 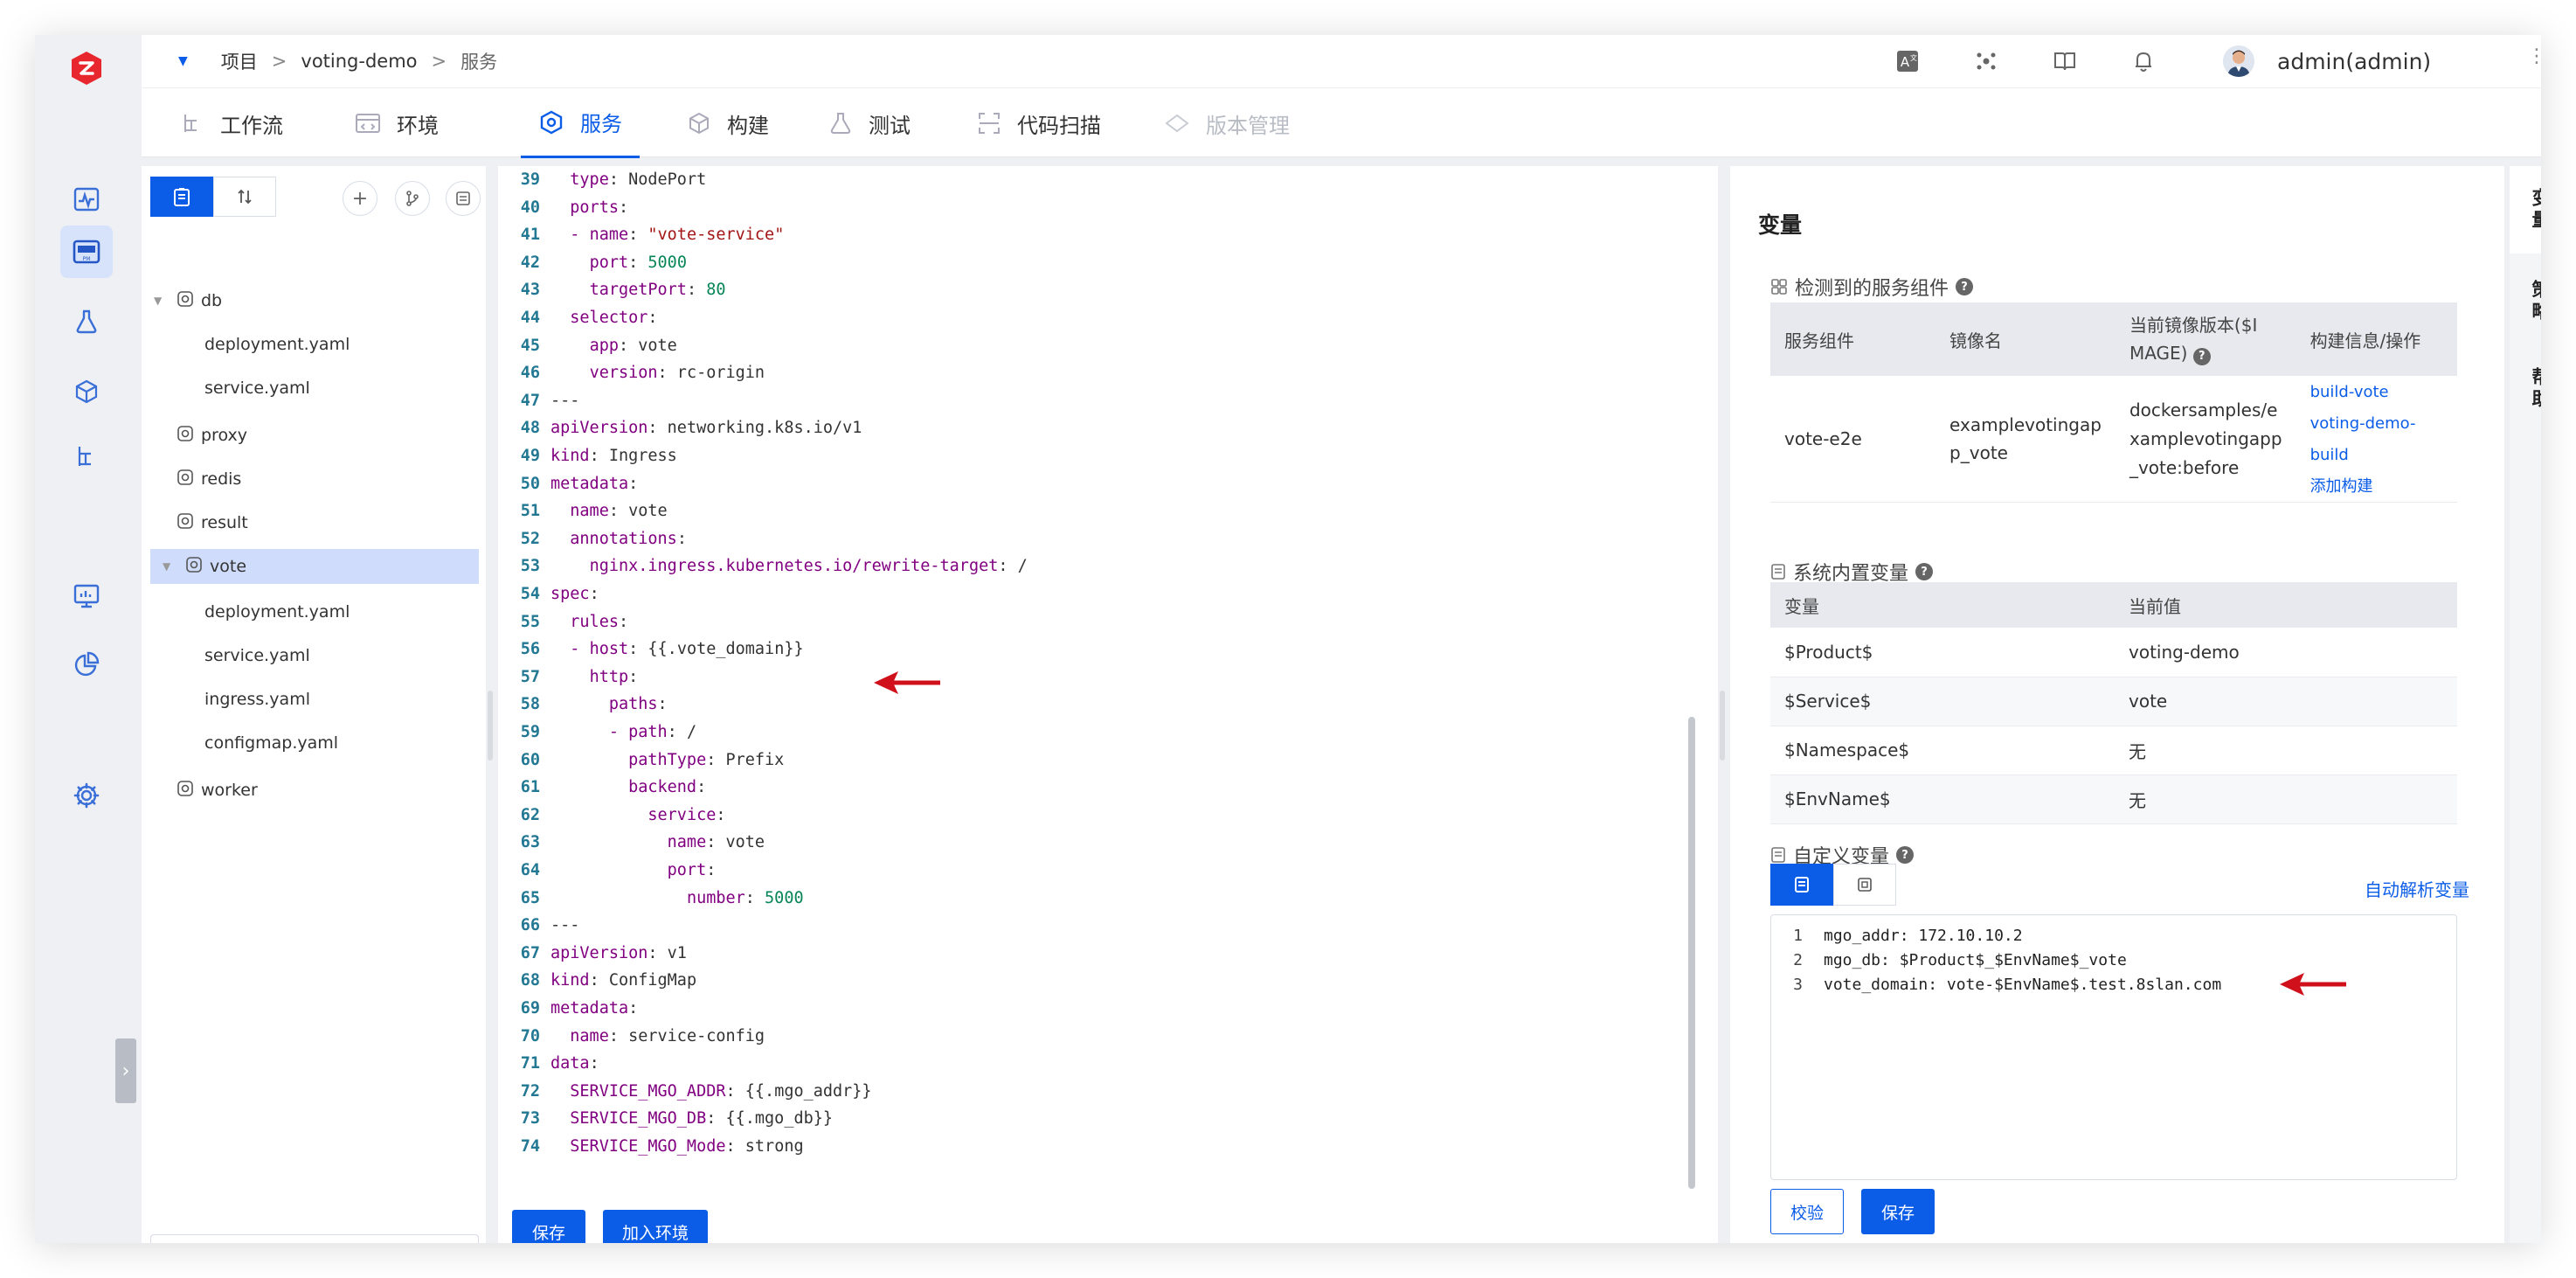 I want to click on tab-workflow: 工作流, so click(x=231, y=123).